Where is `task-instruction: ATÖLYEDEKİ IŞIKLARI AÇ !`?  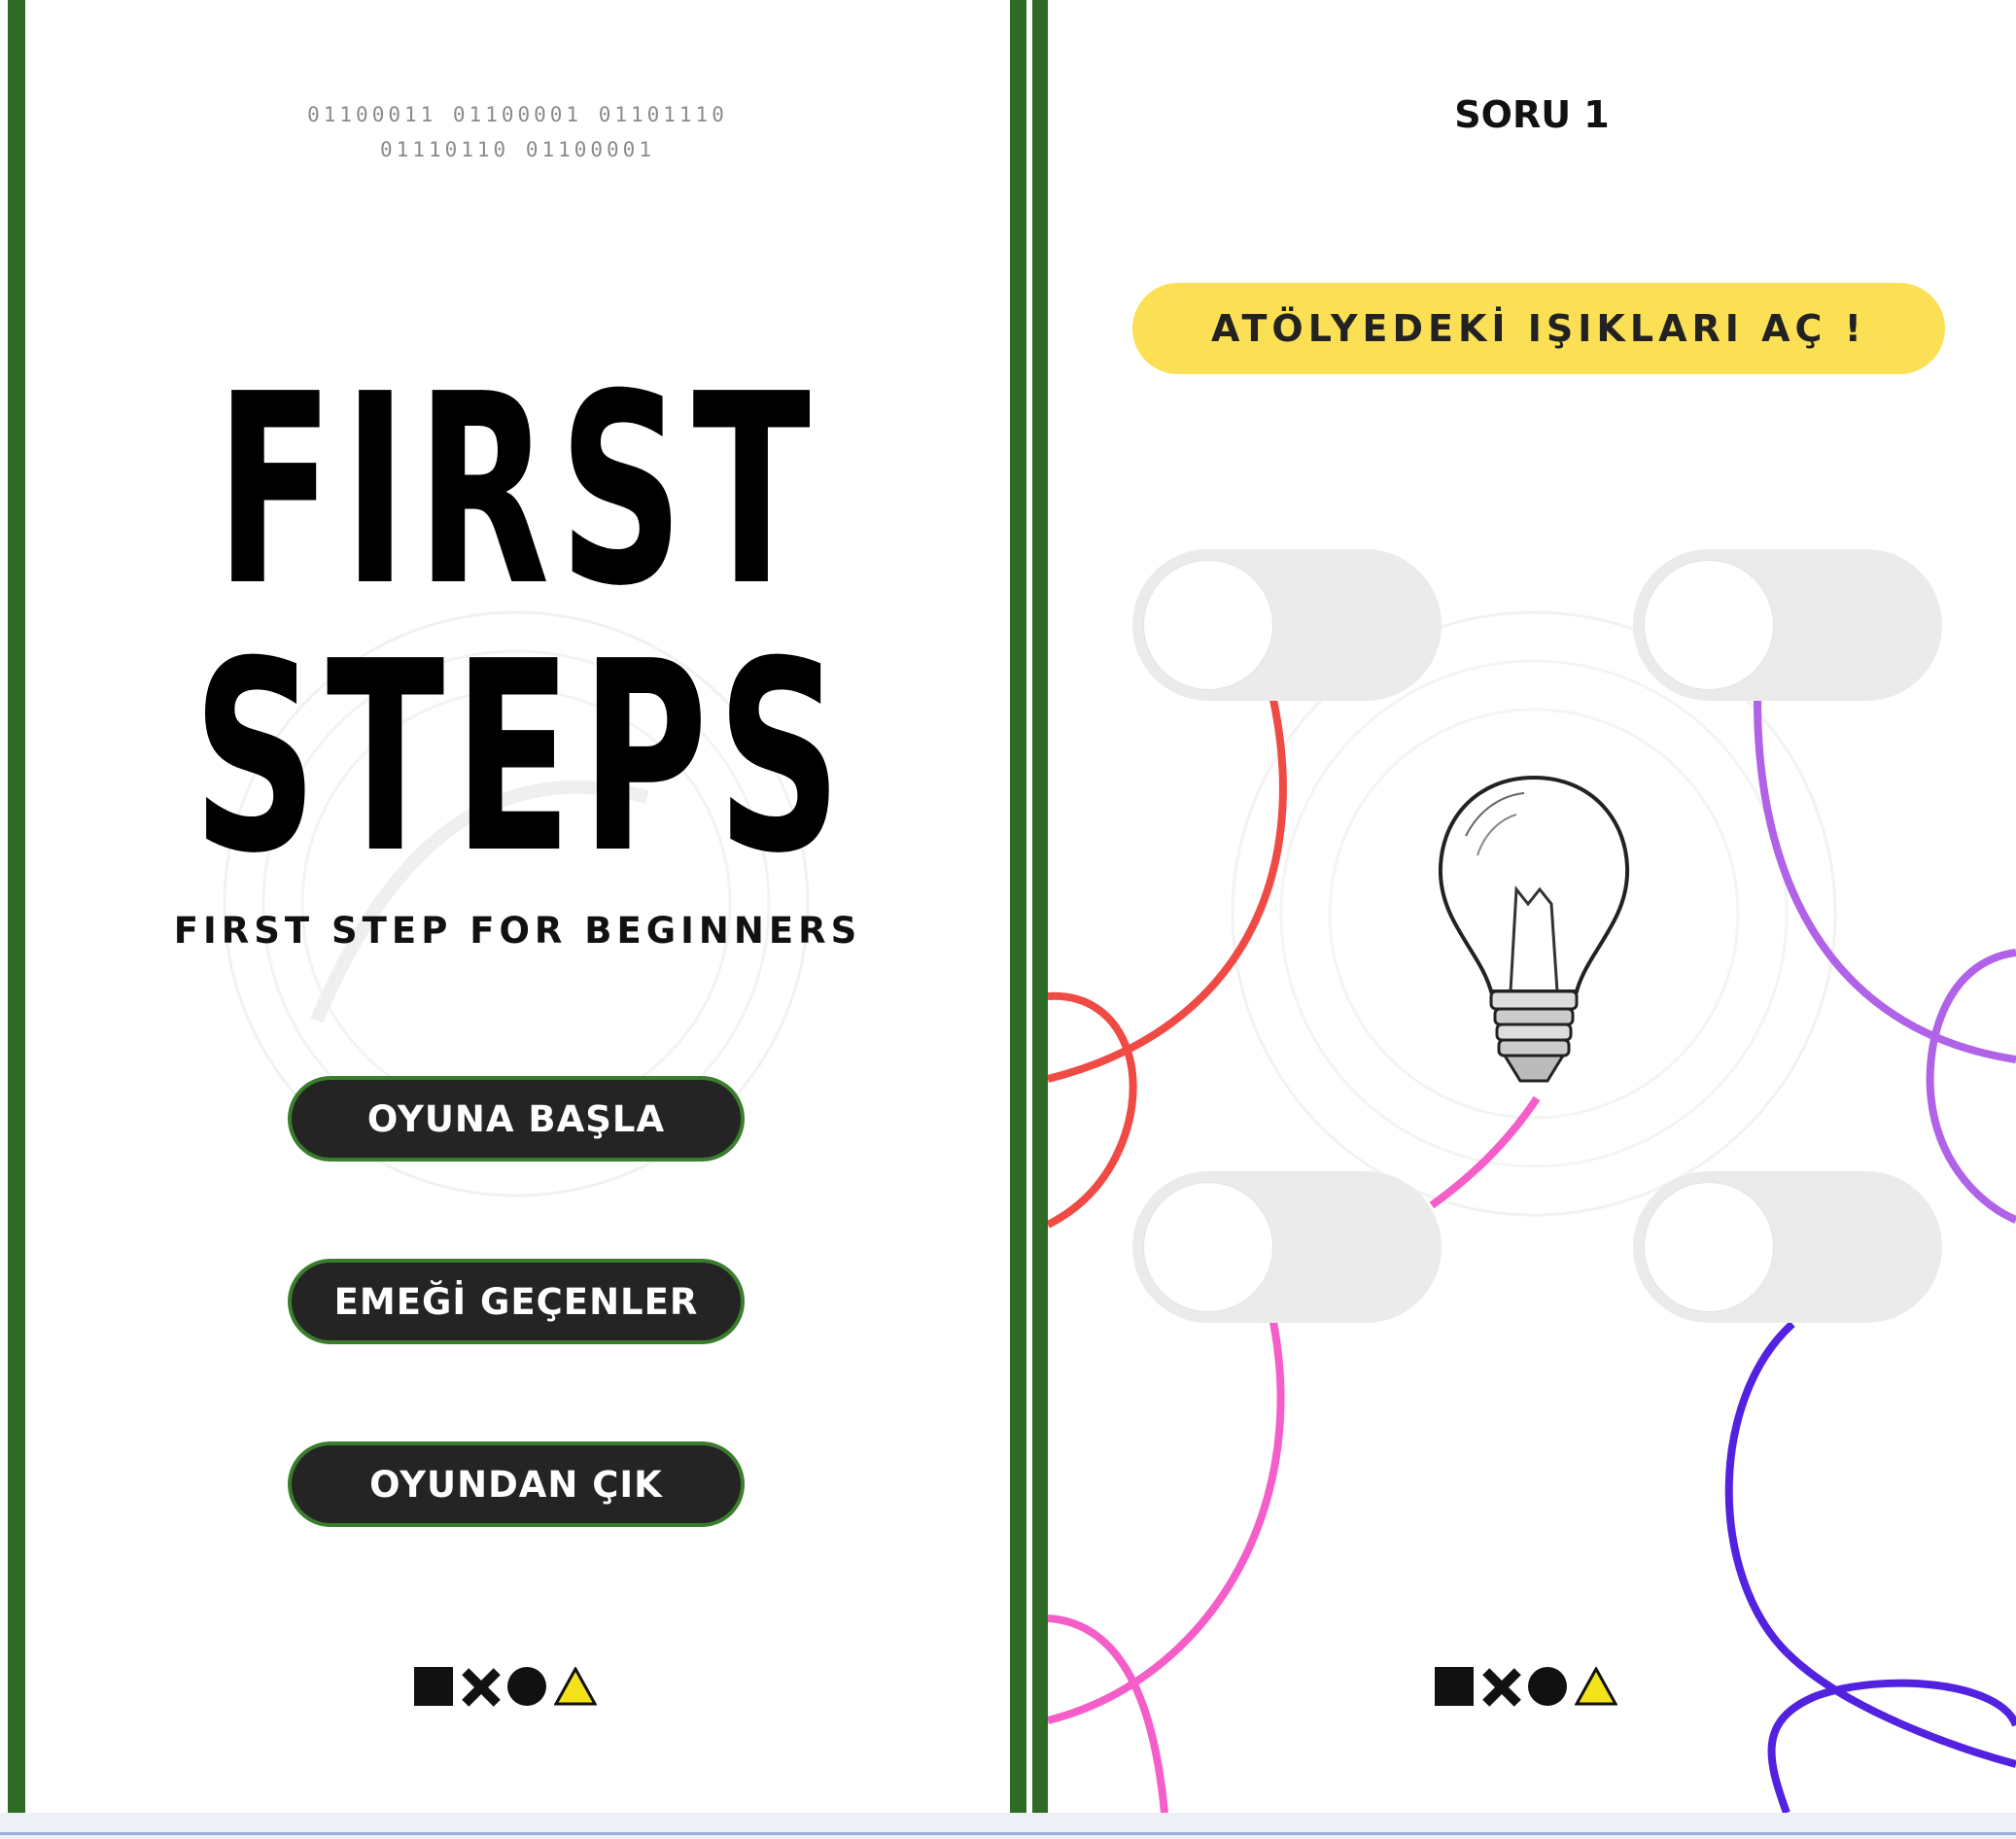
task-instruction: ATÖLYEDEKİ IŞIKLARI AÇ ! is located at coordinates (1538, 328).